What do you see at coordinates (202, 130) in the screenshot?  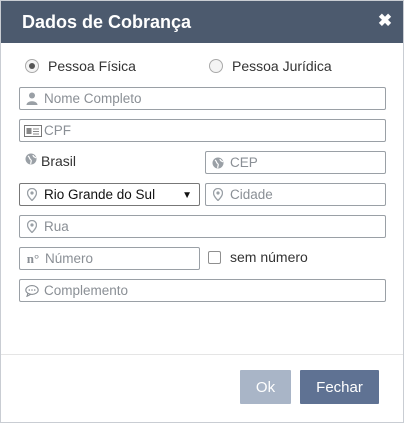 I see `cpf-field: CPF` at bounding box center [202, 130].